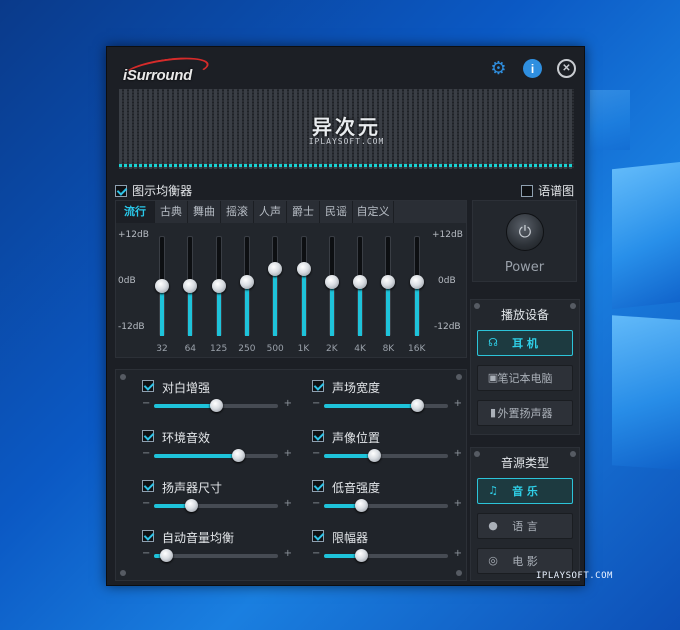  Describe the element at coordinates (417, 349) in the screenshot. I see `eq-freq-label: 16K` at that location.